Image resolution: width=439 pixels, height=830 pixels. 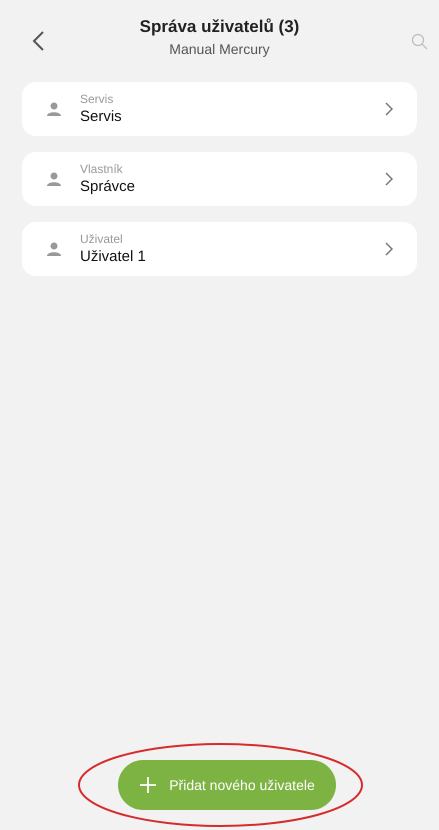 What do you see at coordinates (108, 186) in the screenshot?
I see `user-name: Správce` at bounding box center [108, 186].